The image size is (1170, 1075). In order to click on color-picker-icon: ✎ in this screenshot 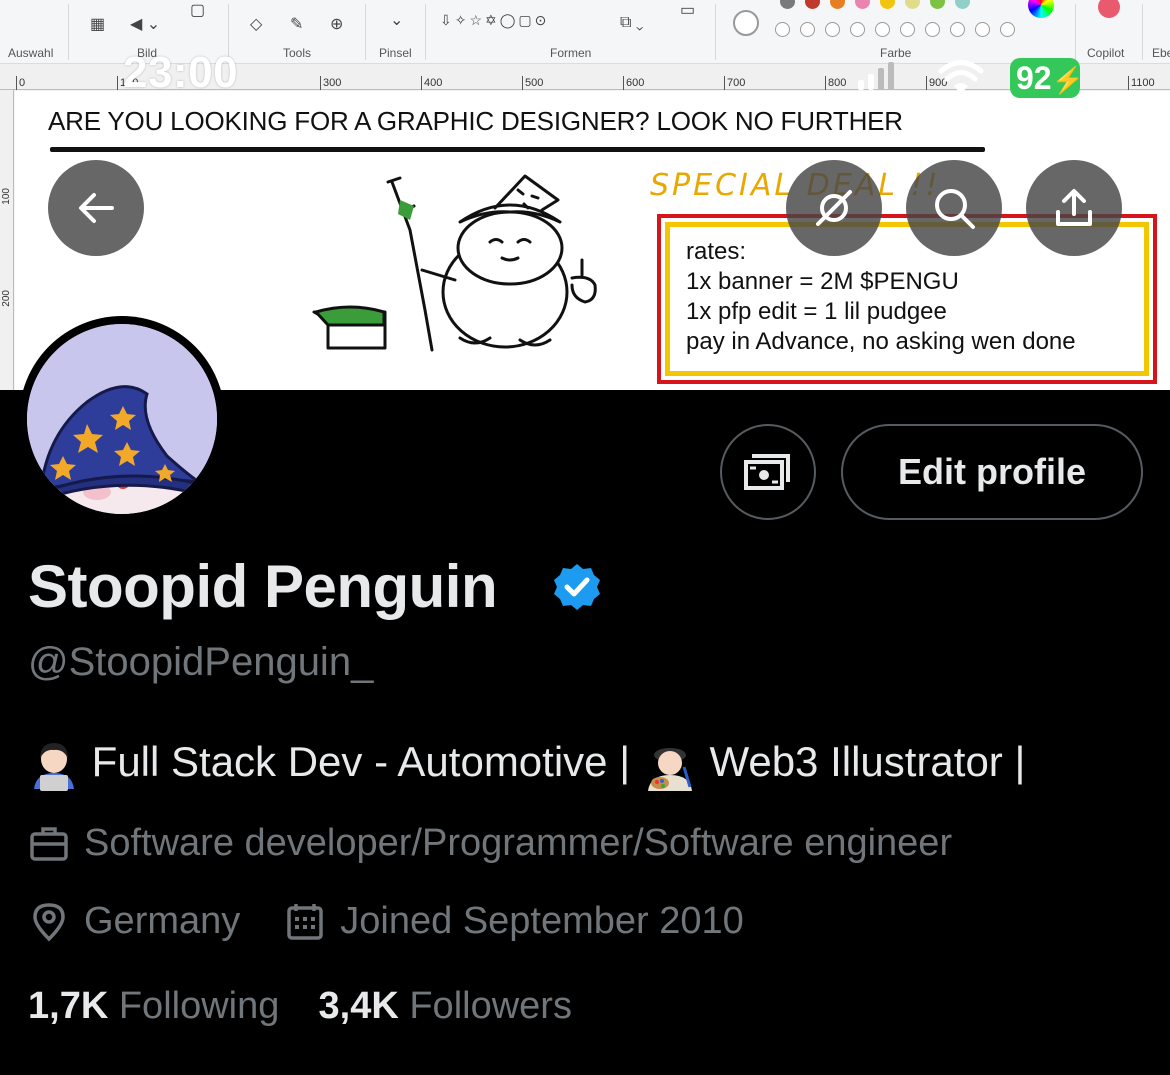, I will do `click(297, 24)`.